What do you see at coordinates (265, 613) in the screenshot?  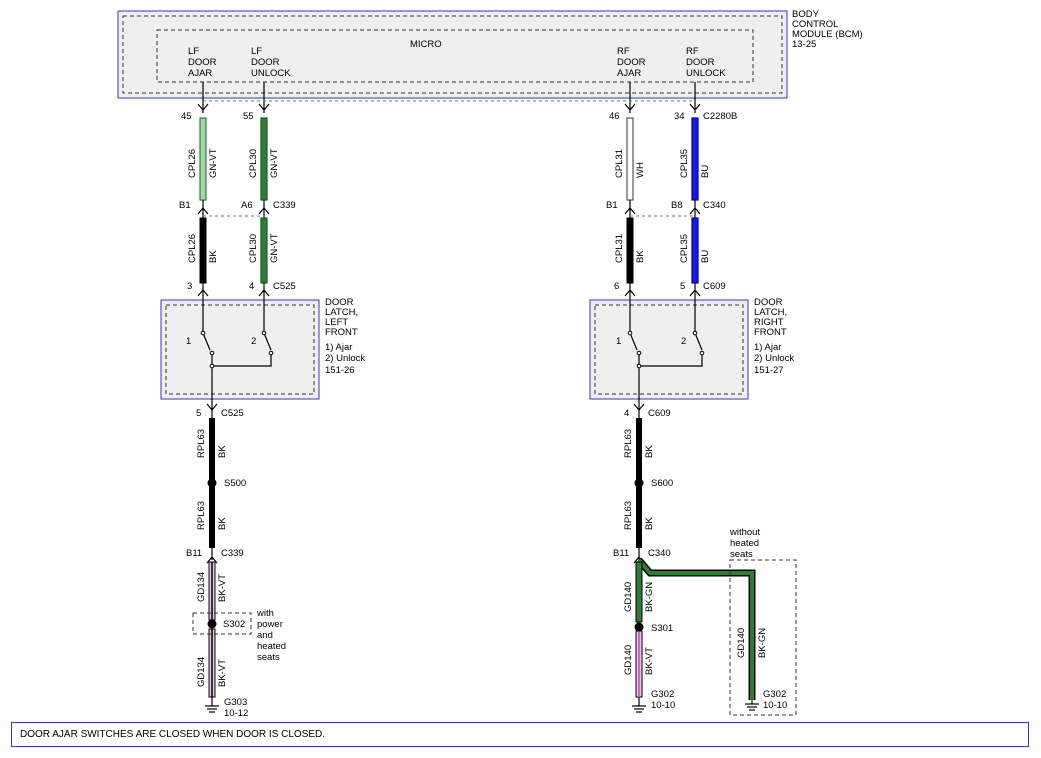 I see `lf-option-1: with` at bounding box center [265, 613].